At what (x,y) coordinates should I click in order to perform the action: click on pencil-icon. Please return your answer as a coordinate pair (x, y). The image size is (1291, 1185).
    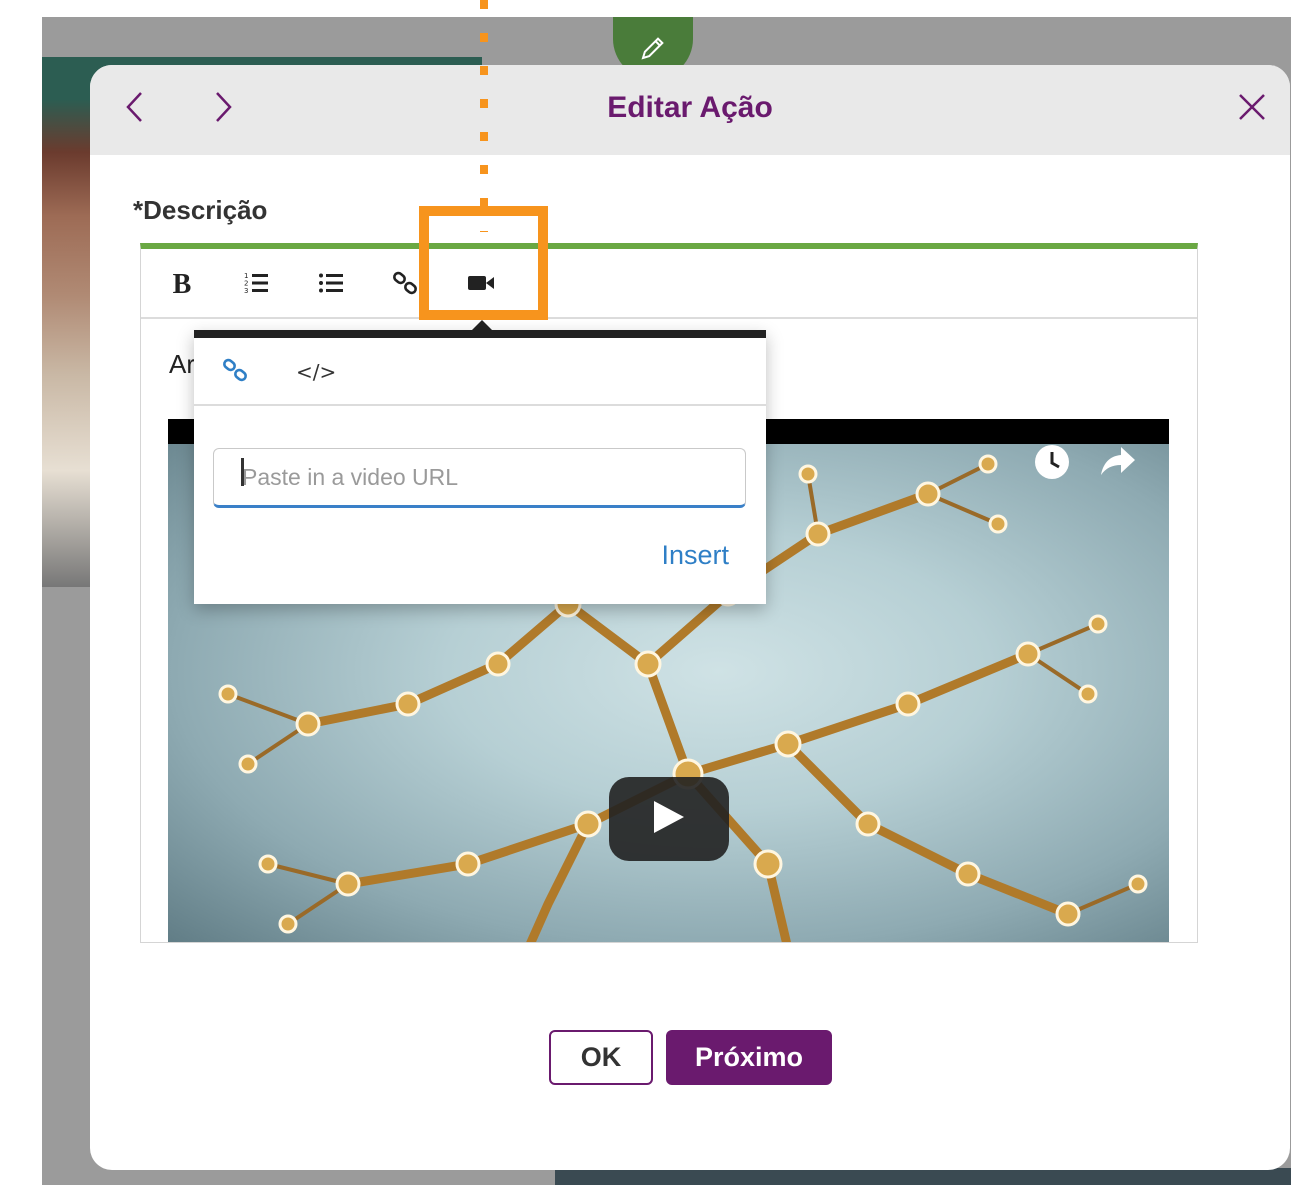
    Looking at the image, I should click on (653, 48).